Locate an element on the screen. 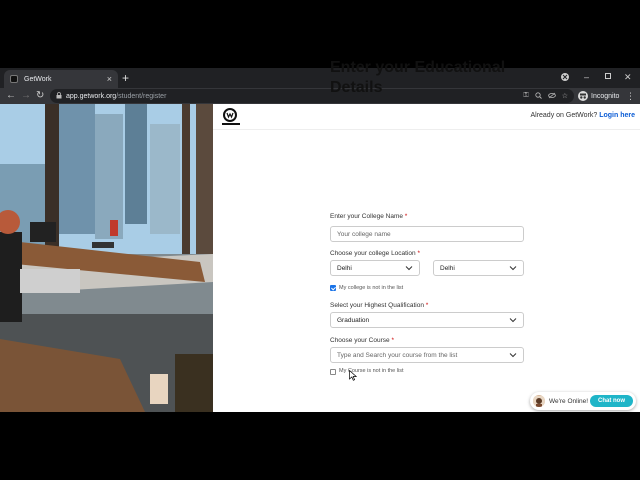 The width and height of the screenshot is (640, 480). already-text: Already on GetWork? is located at coordinates (564, 115).